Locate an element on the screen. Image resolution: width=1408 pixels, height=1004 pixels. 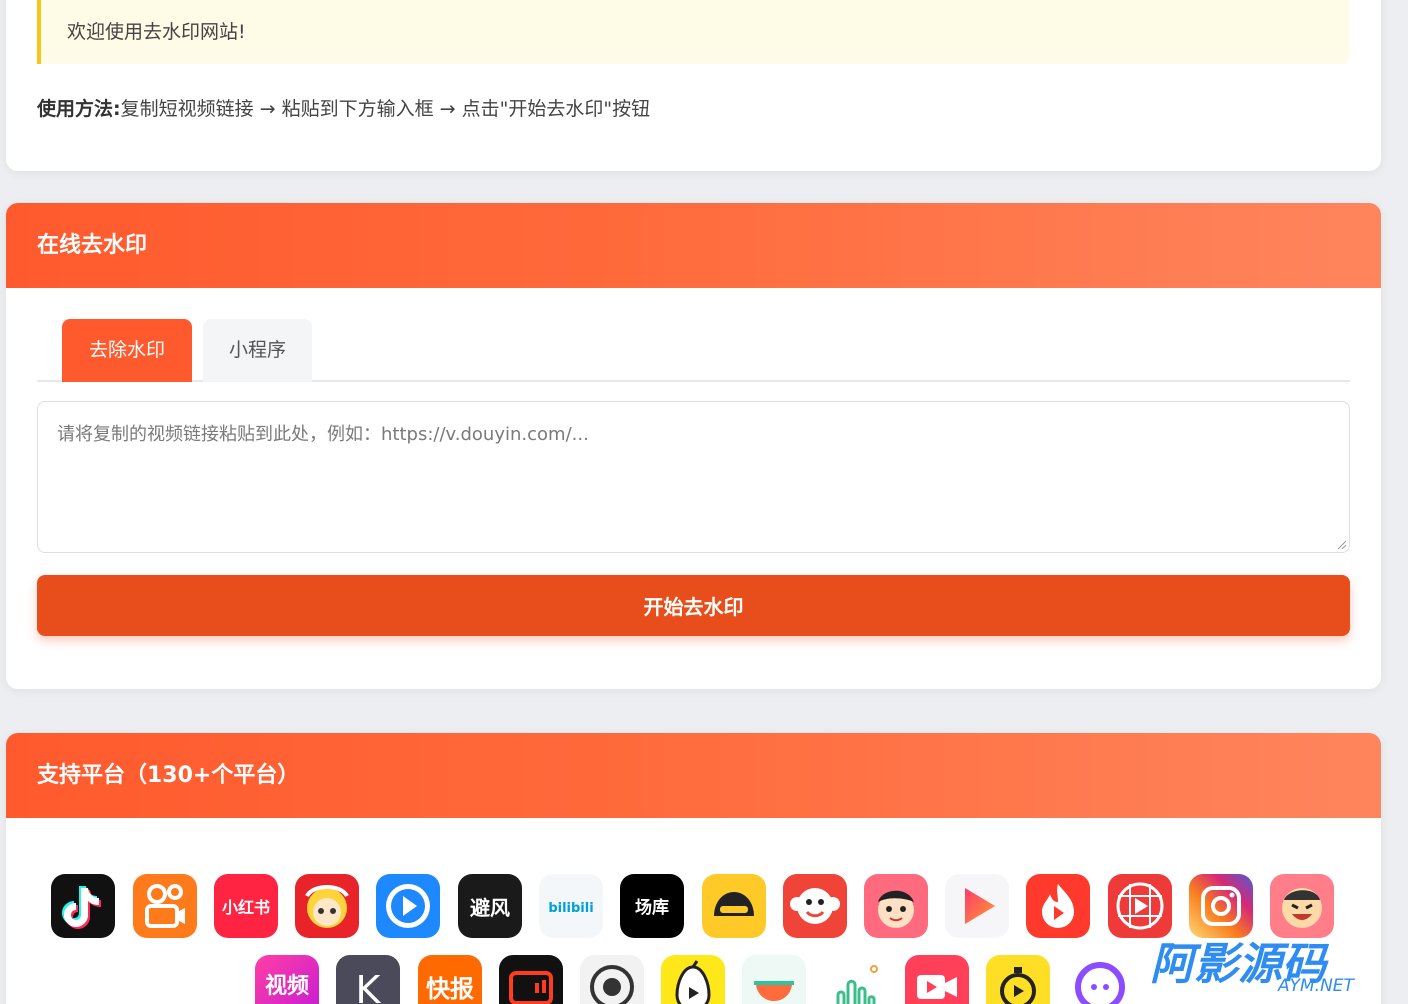
svg-text: 快报 is located at coordinates (450, 989).